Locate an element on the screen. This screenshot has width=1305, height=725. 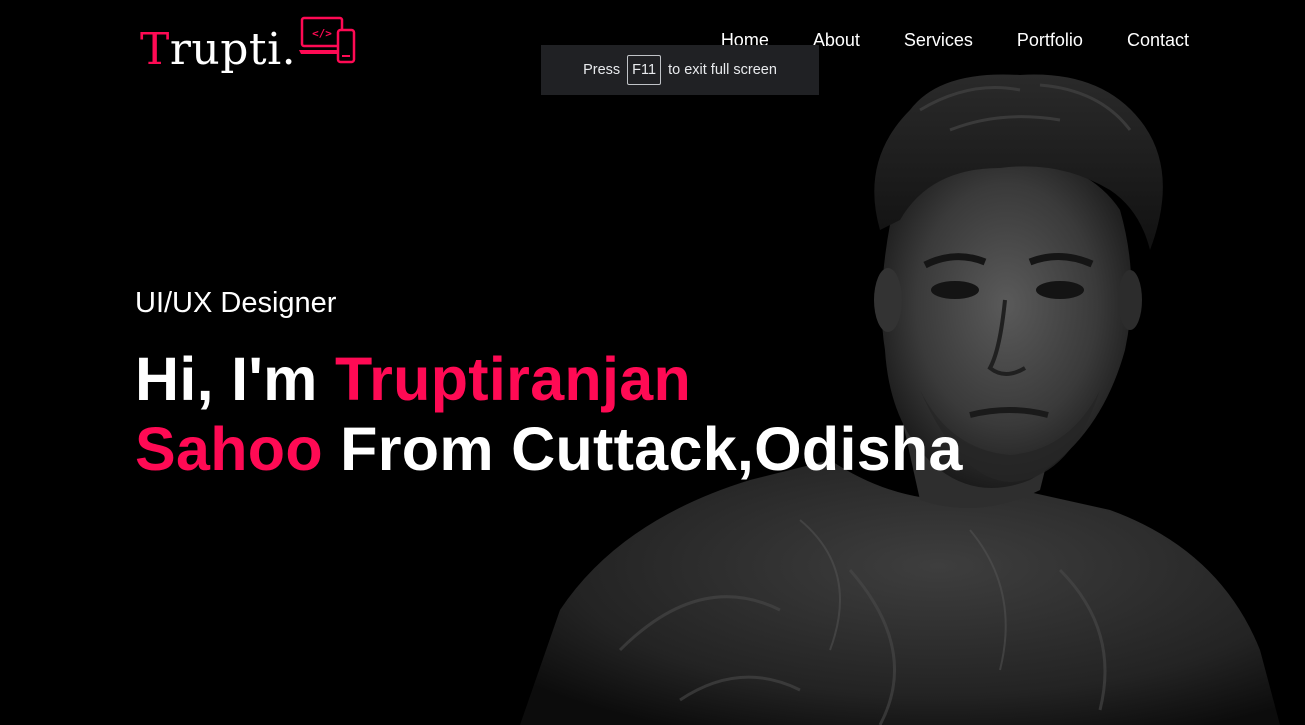
nav-item-services: Services is located at coordinates (938, 40).